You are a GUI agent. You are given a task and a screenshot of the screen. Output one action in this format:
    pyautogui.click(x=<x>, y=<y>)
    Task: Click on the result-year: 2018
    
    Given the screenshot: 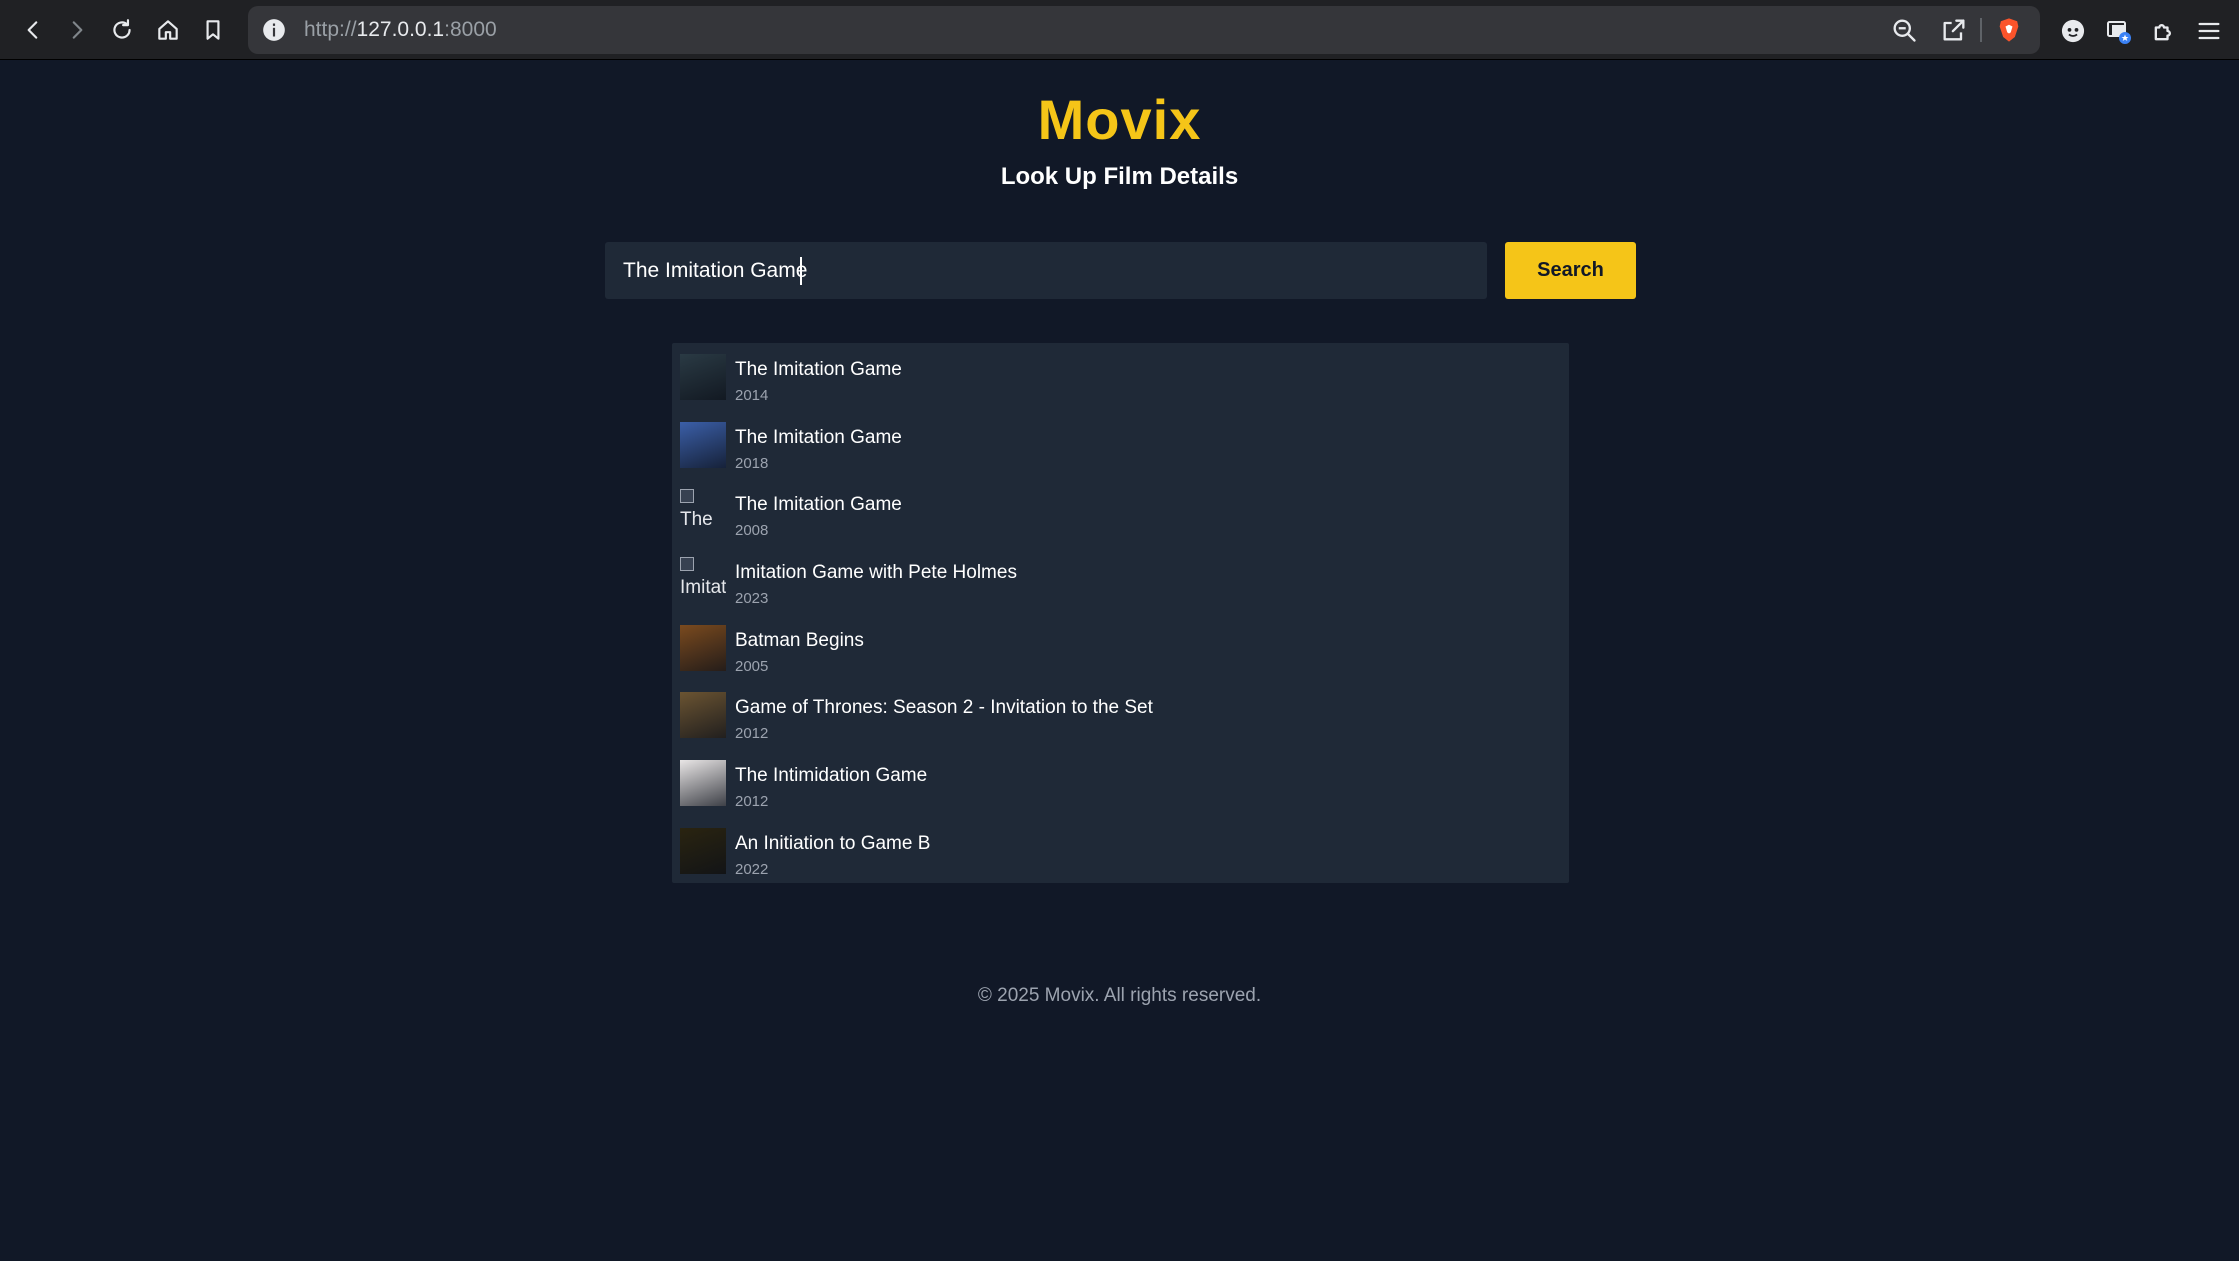 What is the action you would take?
    pyautogui.click(x=752, y=463)
    